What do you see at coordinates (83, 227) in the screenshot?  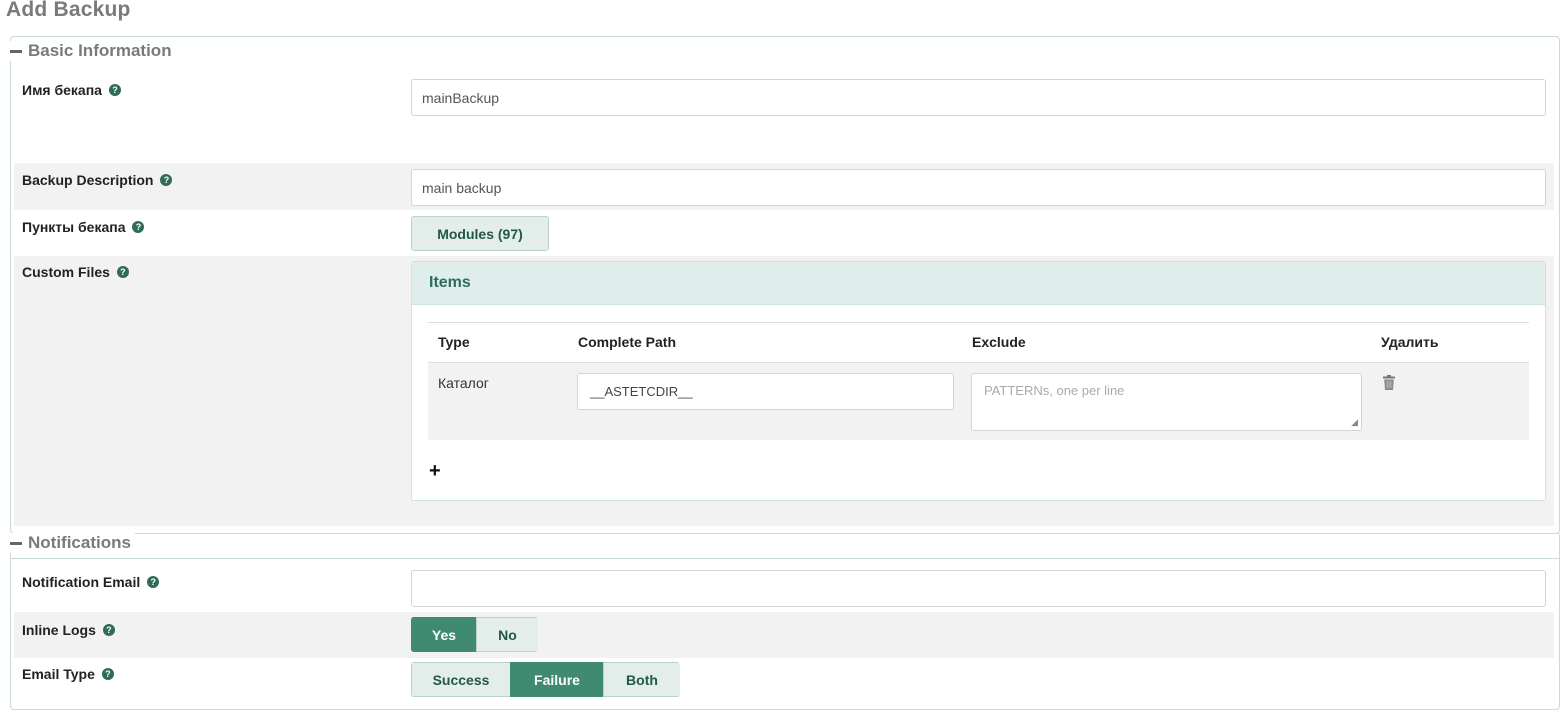 I see `backup-items-label: Пункты бекапа ?` at bounding box center [83, 227].